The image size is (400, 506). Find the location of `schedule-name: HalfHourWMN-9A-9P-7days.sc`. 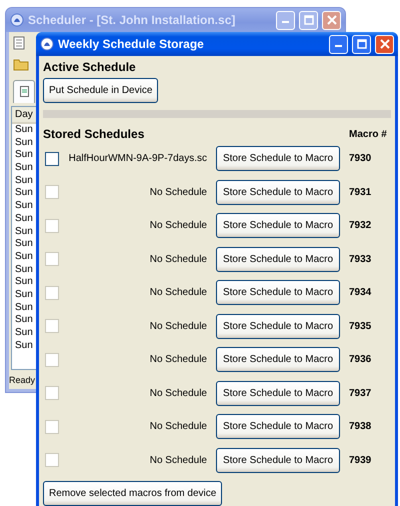

schedule-name: HalfHourWMN-9A-9P-7days.sc is located at coordinates (137, 158).